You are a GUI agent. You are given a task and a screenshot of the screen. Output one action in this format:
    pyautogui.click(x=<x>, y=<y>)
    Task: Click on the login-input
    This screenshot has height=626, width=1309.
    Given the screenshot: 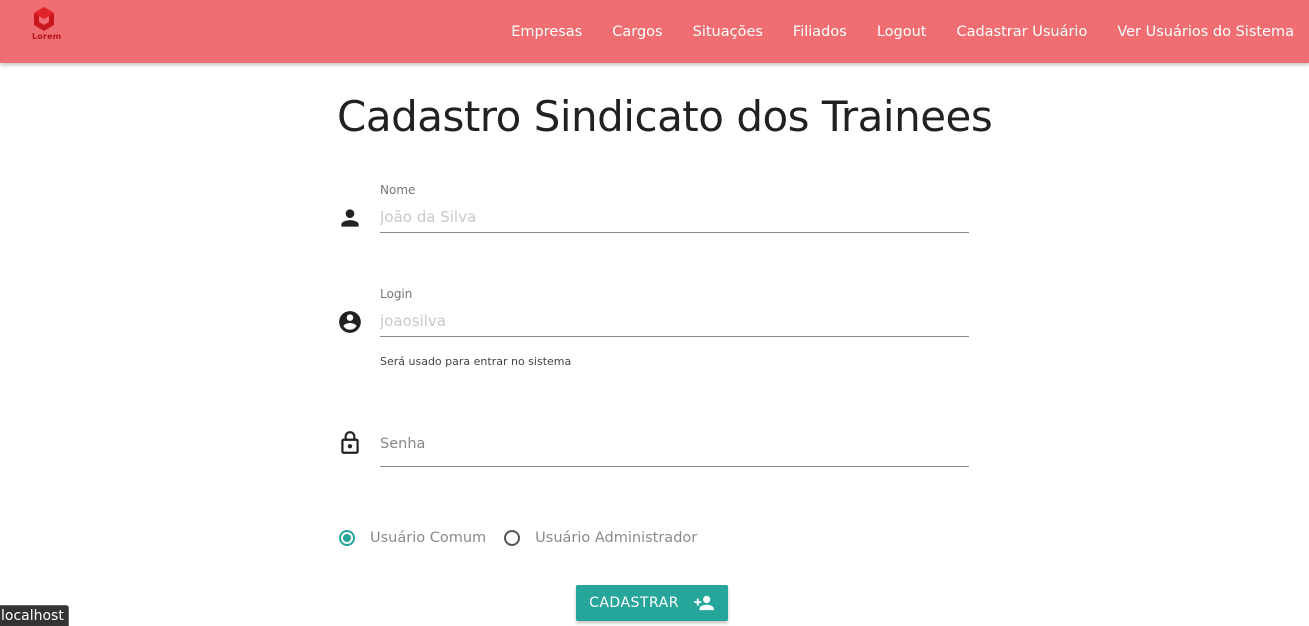 What is the action you would take?
    pyautogui.click(x=674, y=321)
    